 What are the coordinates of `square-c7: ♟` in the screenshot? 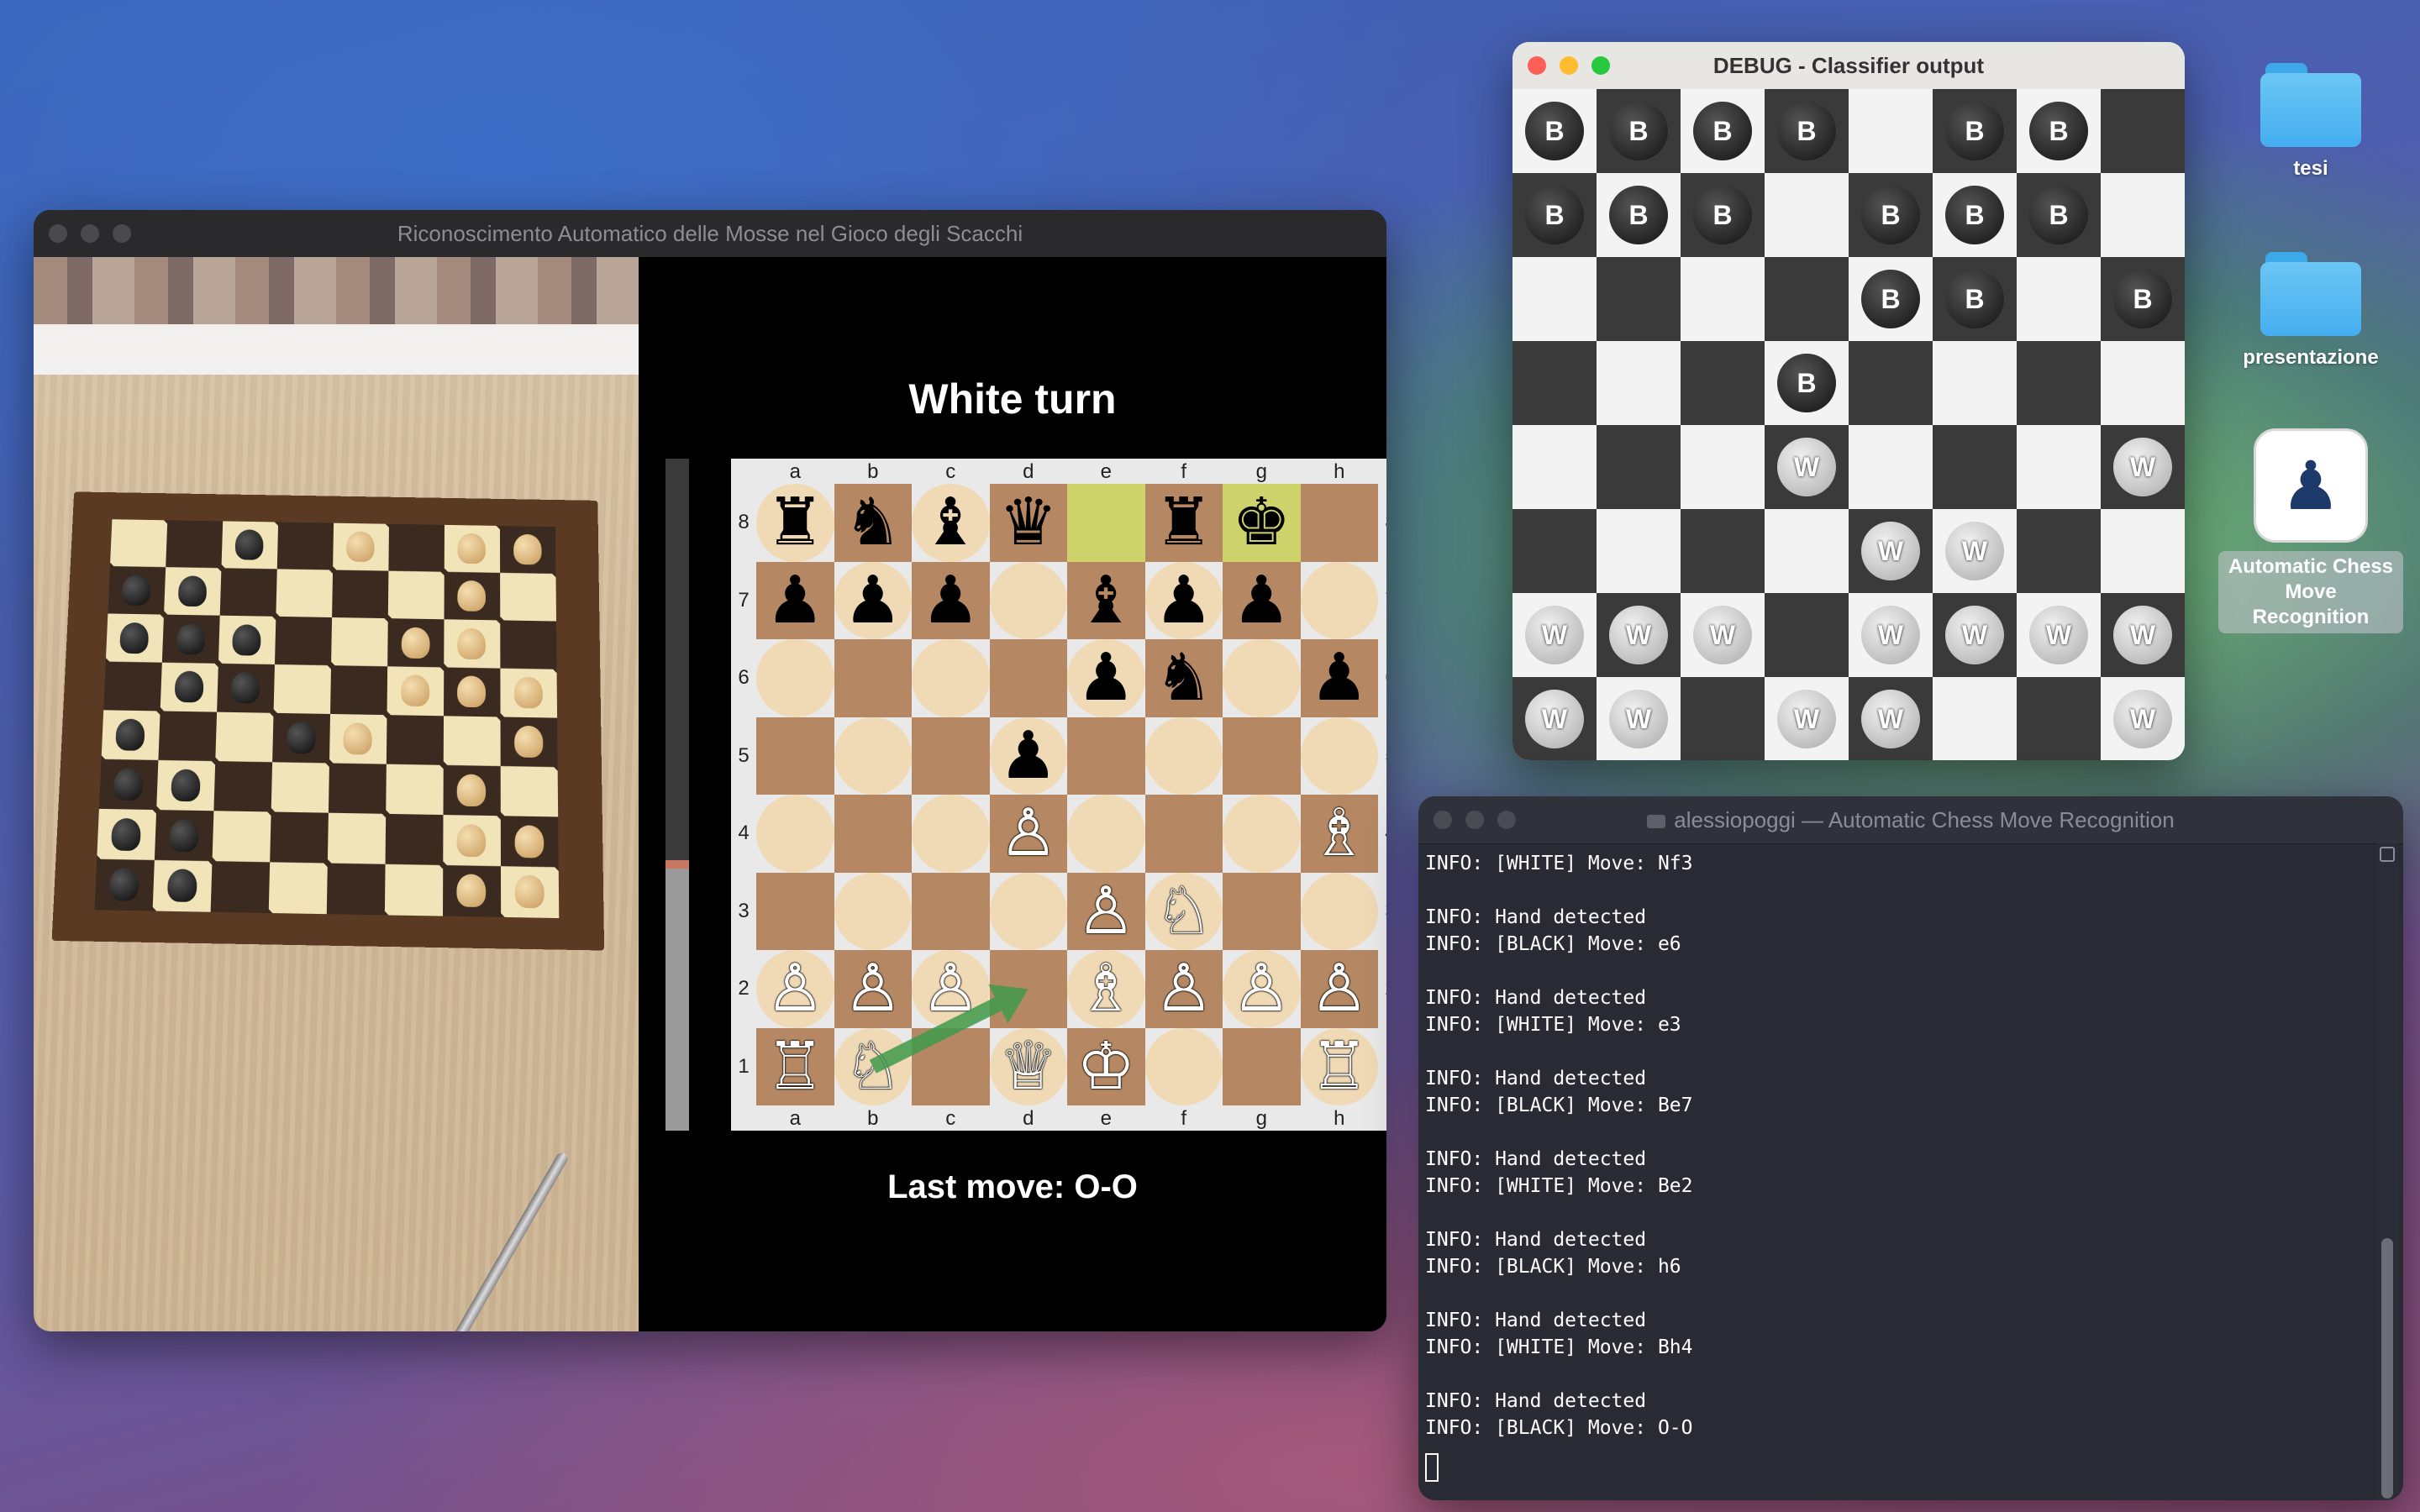 It's located at (951, 601).